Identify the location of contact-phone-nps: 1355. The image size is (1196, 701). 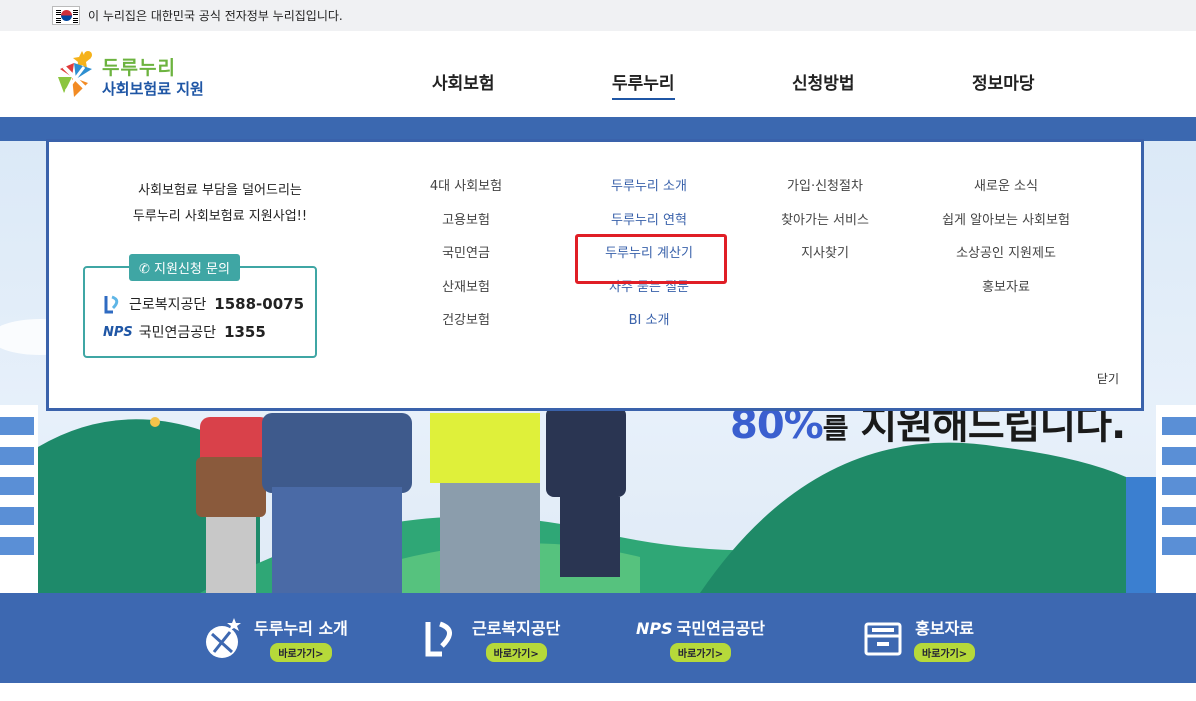
(245, 332).